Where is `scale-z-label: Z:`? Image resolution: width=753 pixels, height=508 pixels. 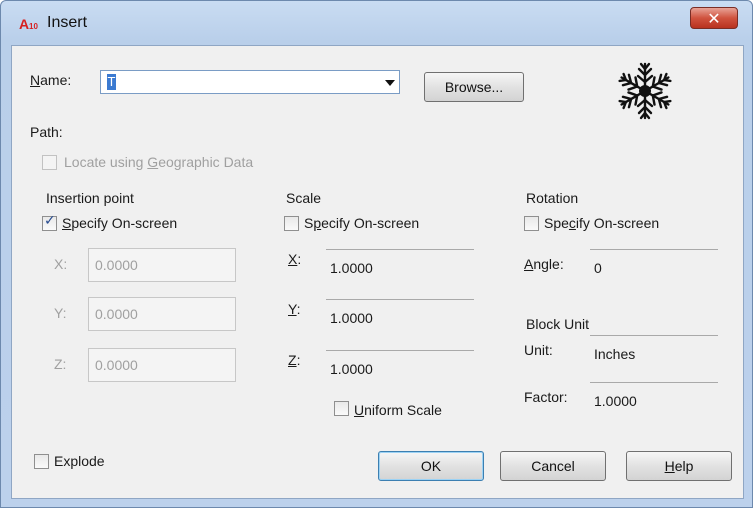 scale-z-label: Z: is located at coordinates (294, 360).